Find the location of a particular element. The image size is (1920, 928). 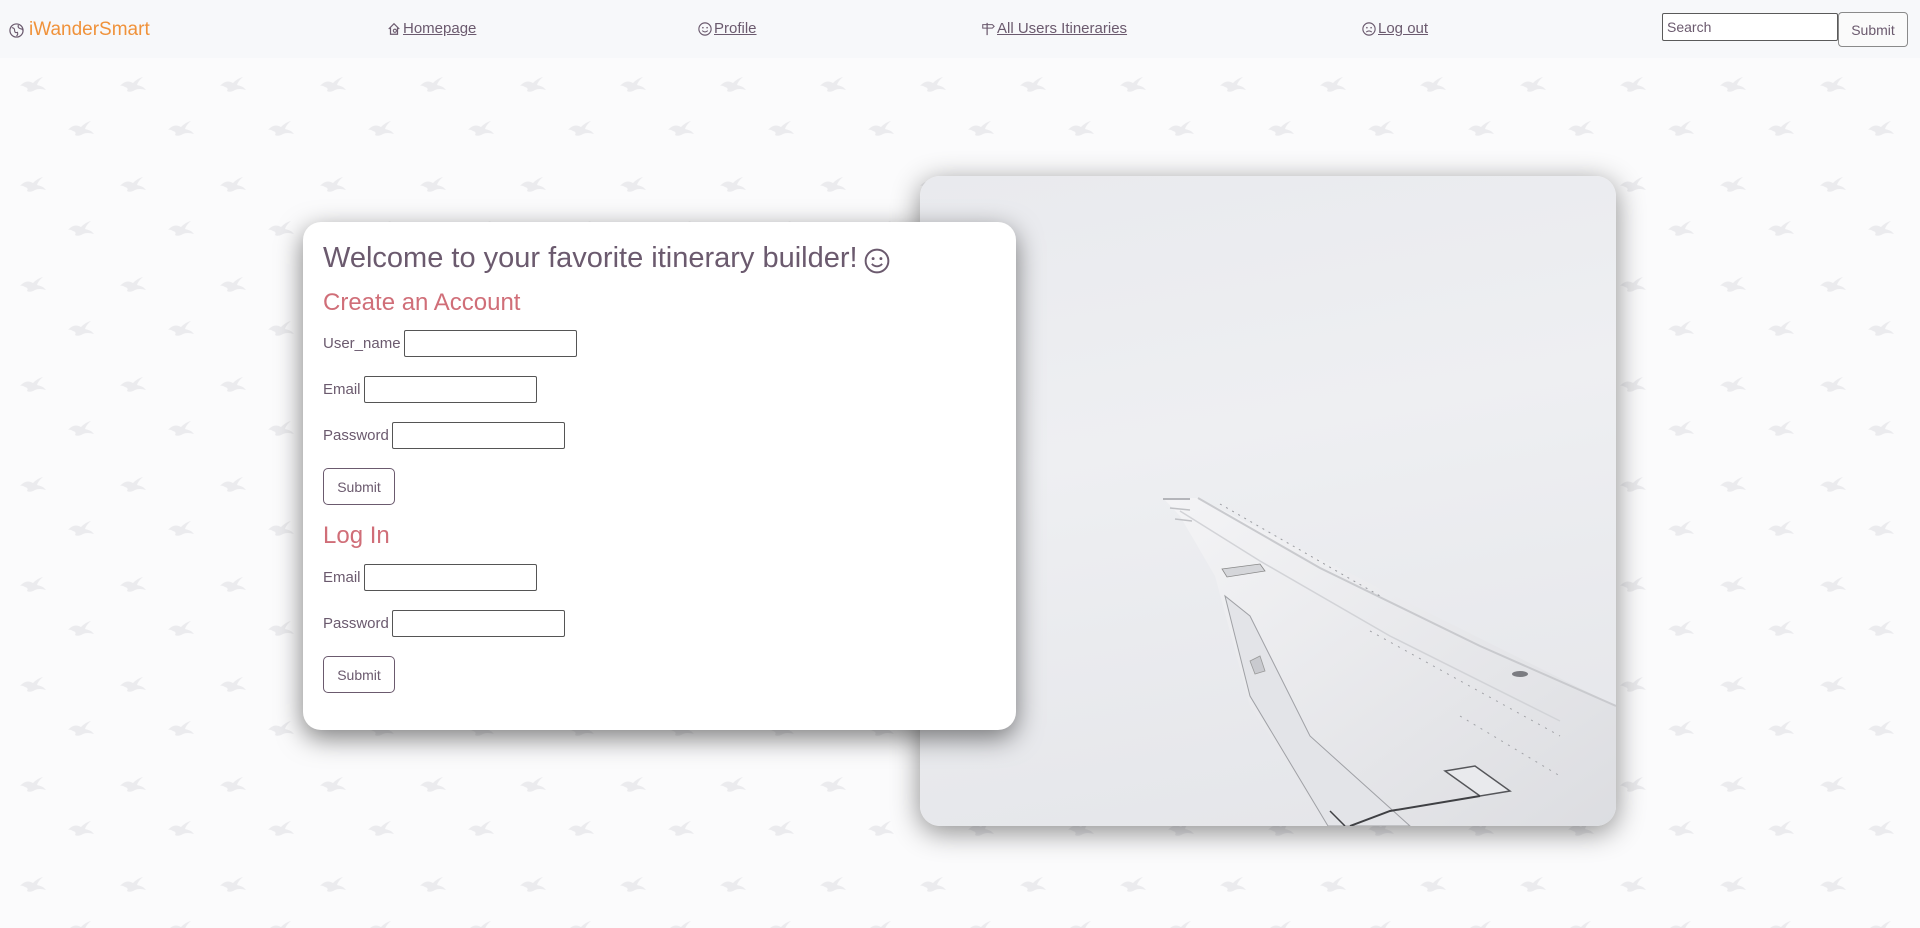

nav-link-homepage: Homepage is located at coordinates (431, 28).